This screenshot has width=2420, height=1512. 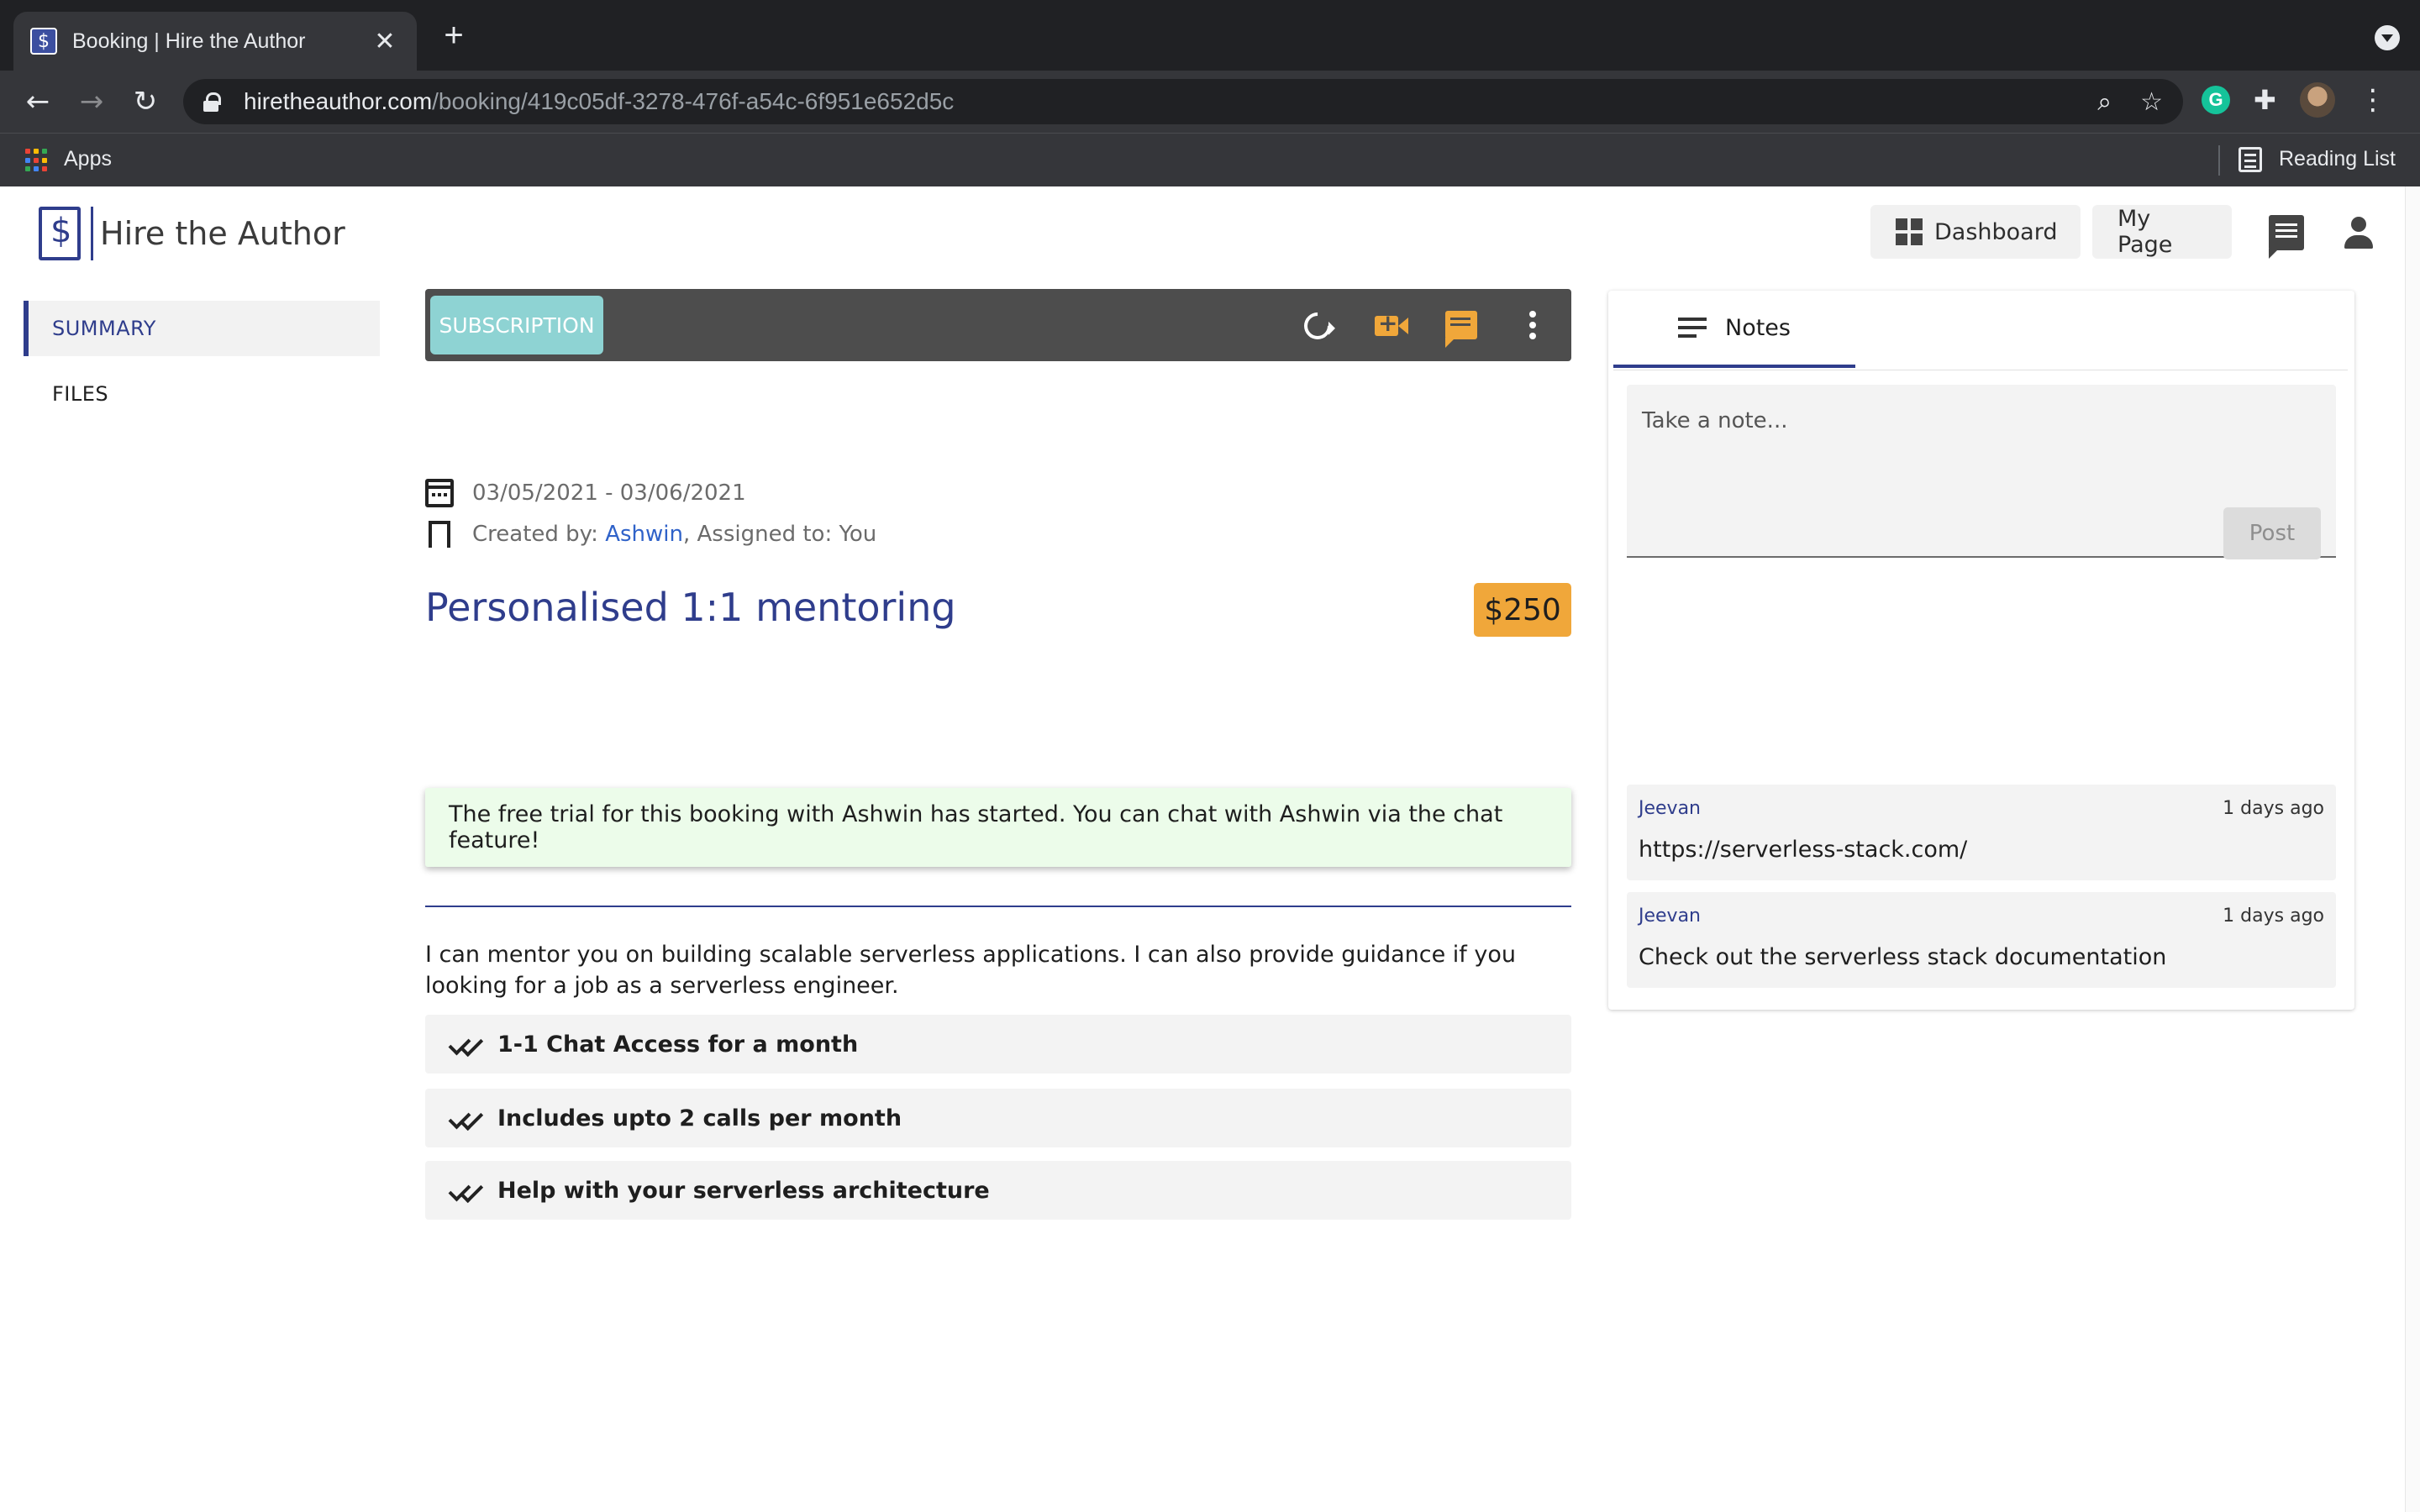 I want to click on sidebar-item-label: FILES, so click(x=80, y=394).